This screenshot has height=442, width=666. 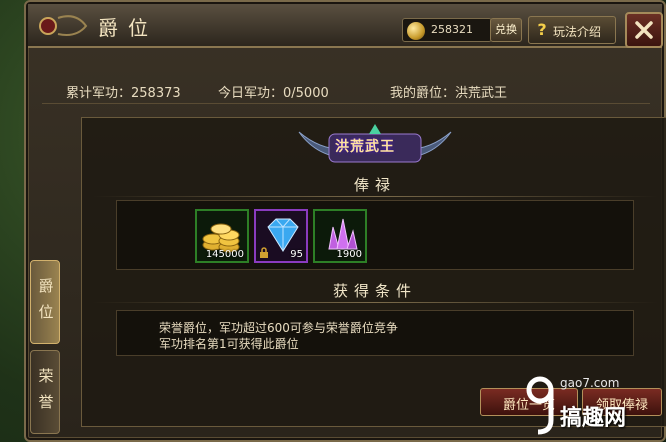 I want to click on banner-title: 洪荒武王, so click(x=365, y=147).